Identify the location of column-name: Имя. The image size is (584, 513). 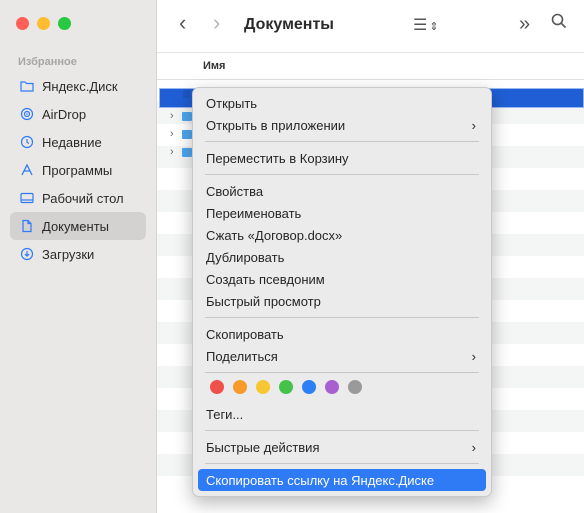
(214, 66).